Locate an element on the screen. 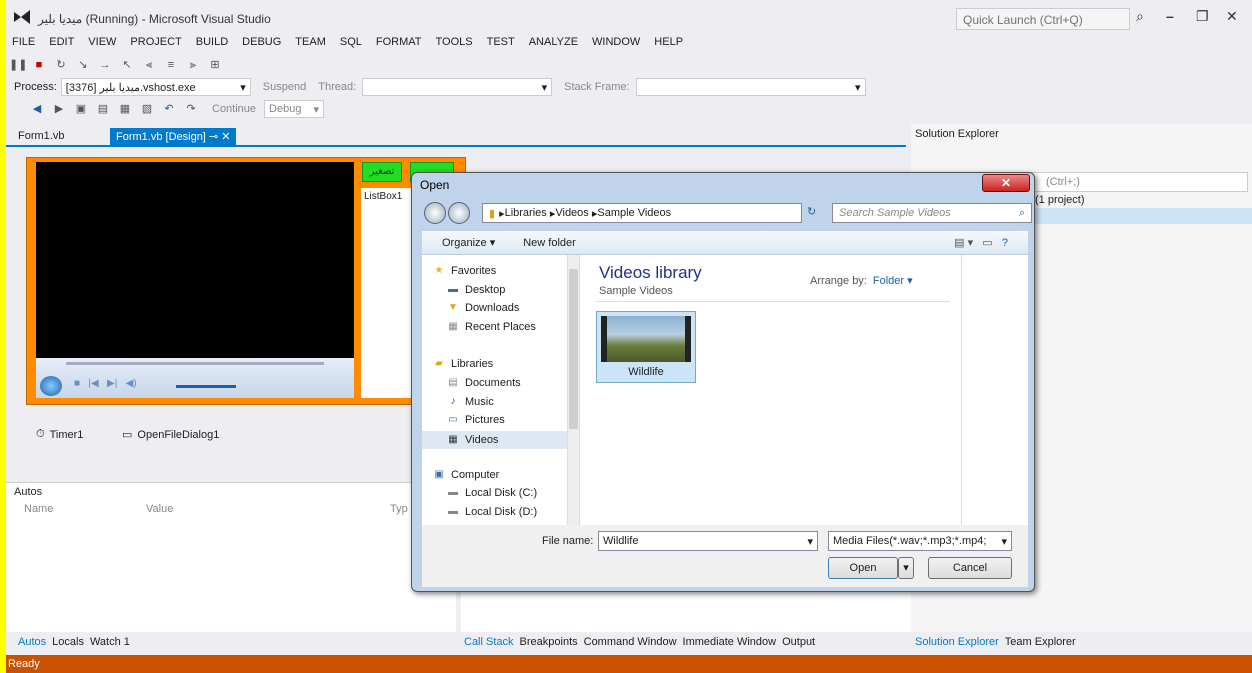  nav-downloads: ▼ Downloads is located at coordinates (482, 308).